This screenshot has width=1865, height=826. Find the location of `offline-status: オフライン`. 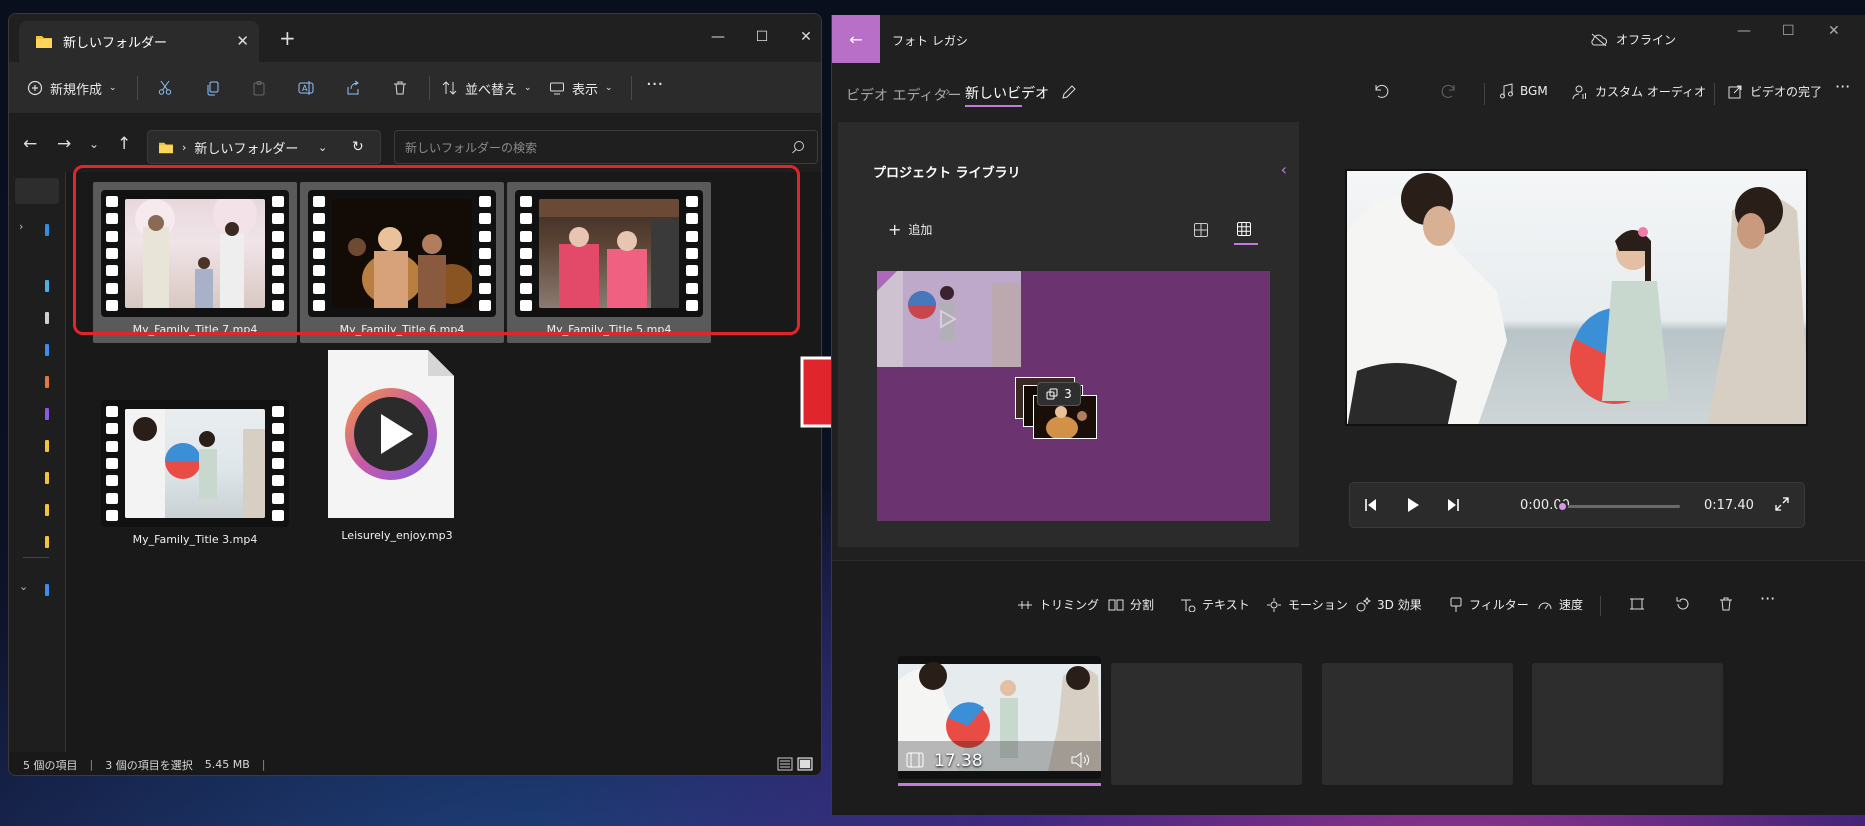

offline-status: オフライン is located at coordinates (1633, 39).